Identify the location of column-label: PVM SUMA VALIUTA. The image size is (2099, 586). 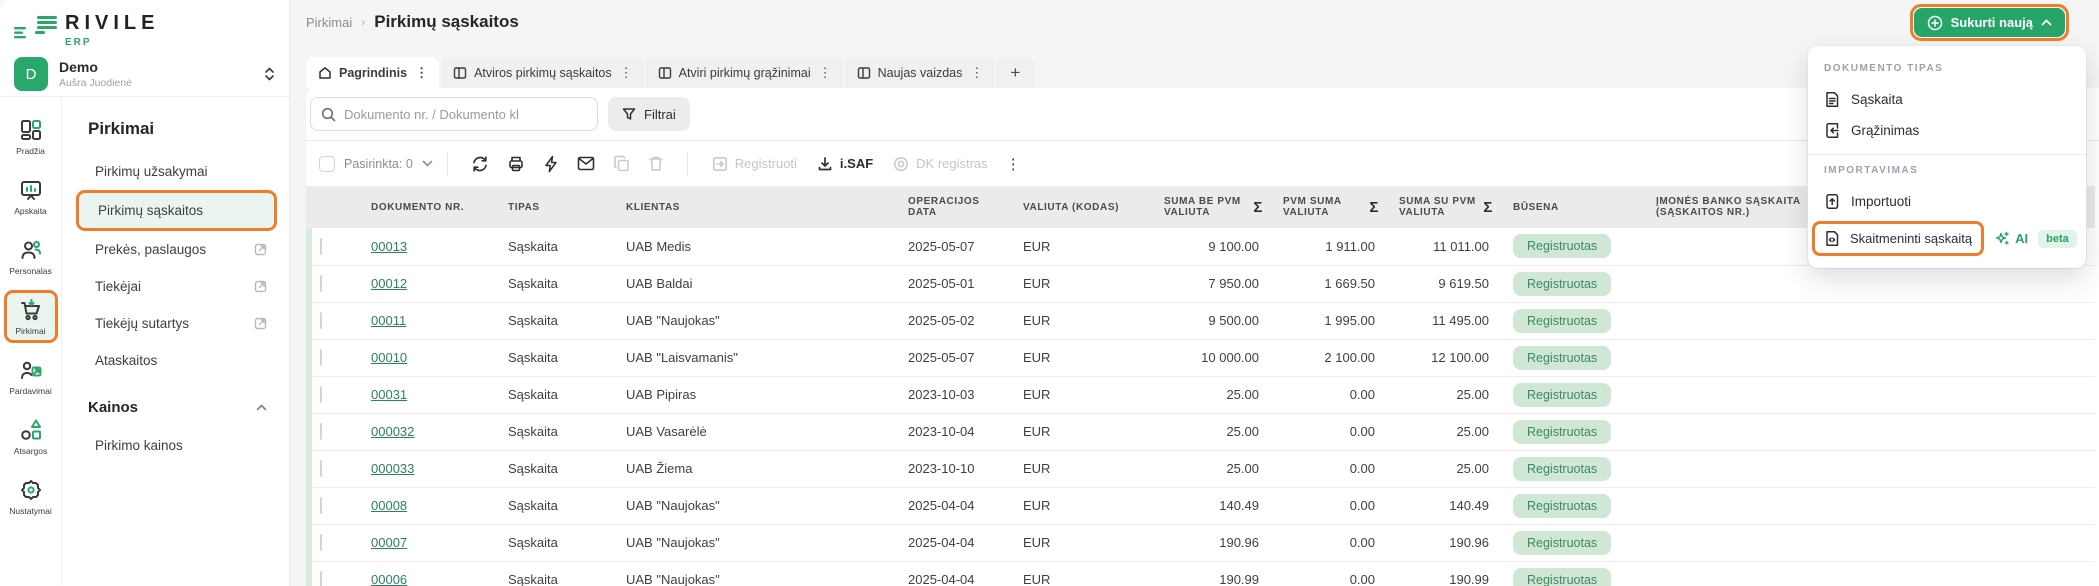
(1312, 207).